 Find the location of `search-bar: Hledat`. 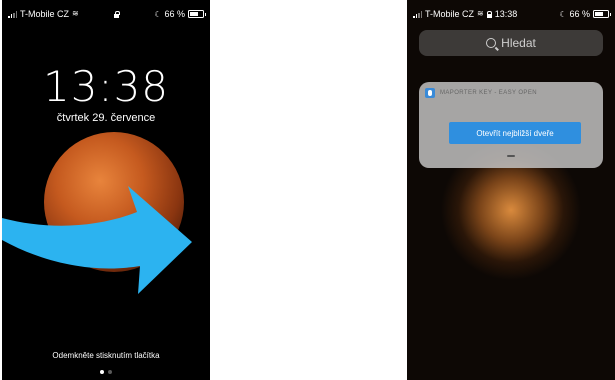

search-bar: Hledat is located at coordinates (511, 43).